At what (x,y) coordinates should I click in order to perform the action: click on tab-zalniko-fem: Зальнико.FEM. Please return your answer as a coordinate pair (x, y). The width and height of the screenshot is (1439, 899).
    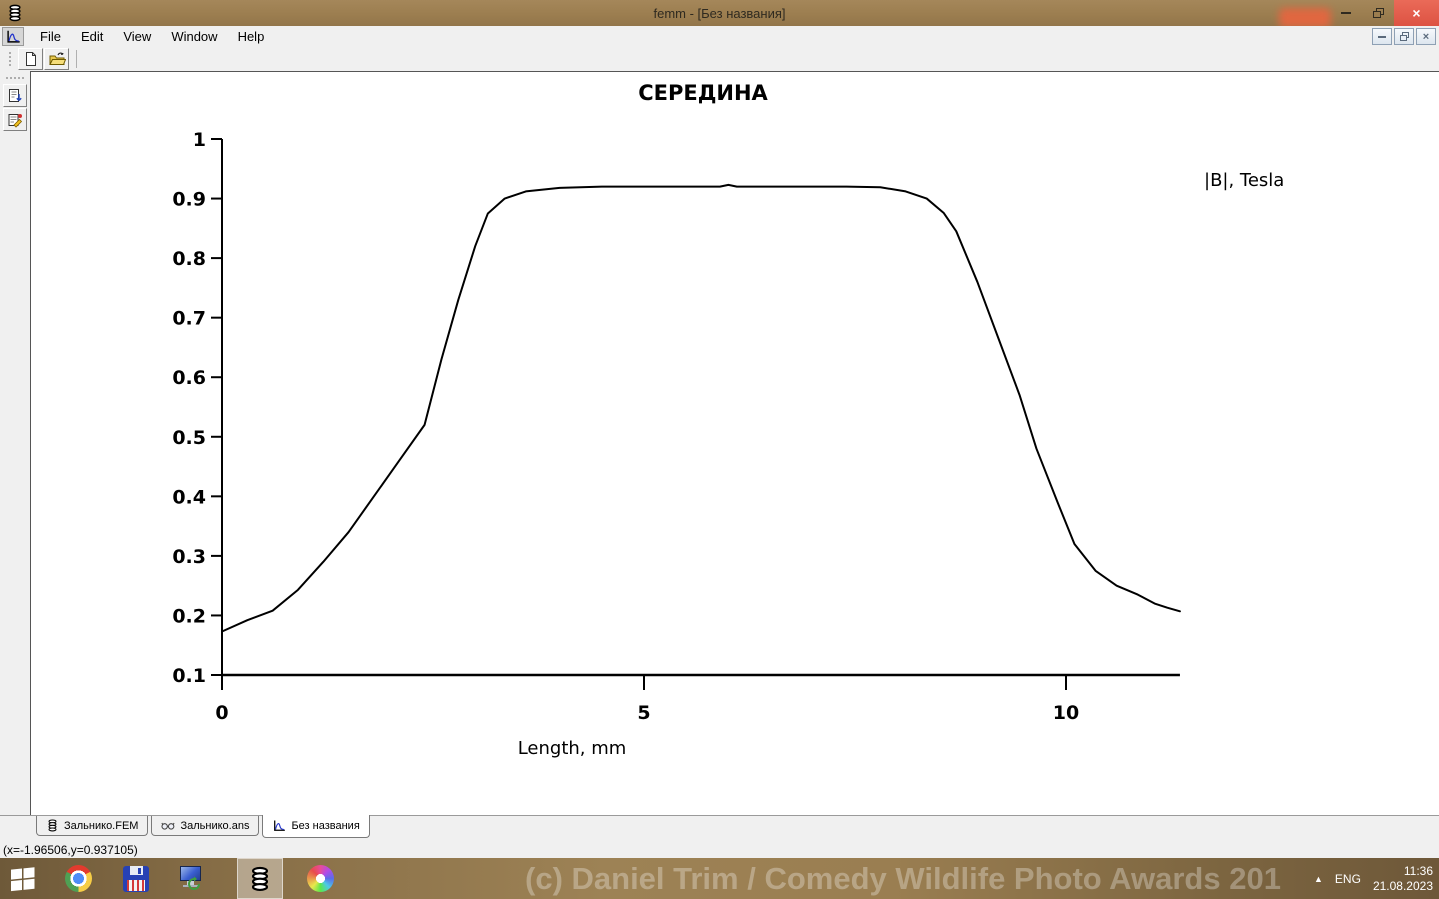
    Looking at the image, I should click on (92, 826).